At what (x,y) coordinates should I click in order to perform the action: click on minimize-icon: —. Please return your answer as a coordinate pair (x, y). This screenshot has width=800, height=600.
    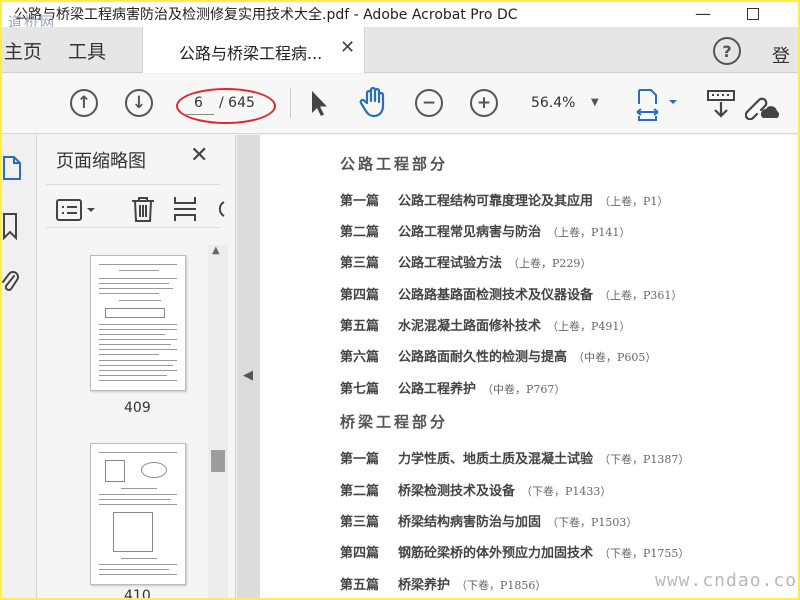
    Looking at the image, I should click on (703, 13).